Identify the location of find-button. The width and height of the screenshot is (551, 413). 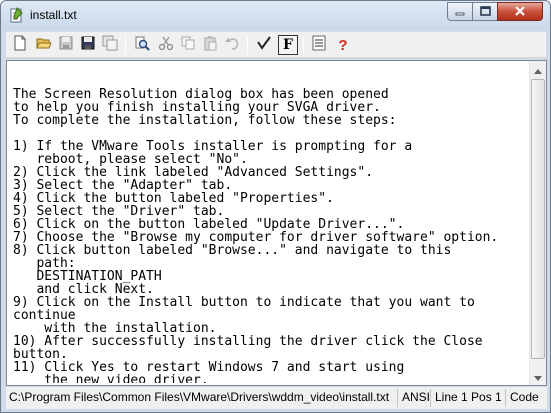
(142, 45).